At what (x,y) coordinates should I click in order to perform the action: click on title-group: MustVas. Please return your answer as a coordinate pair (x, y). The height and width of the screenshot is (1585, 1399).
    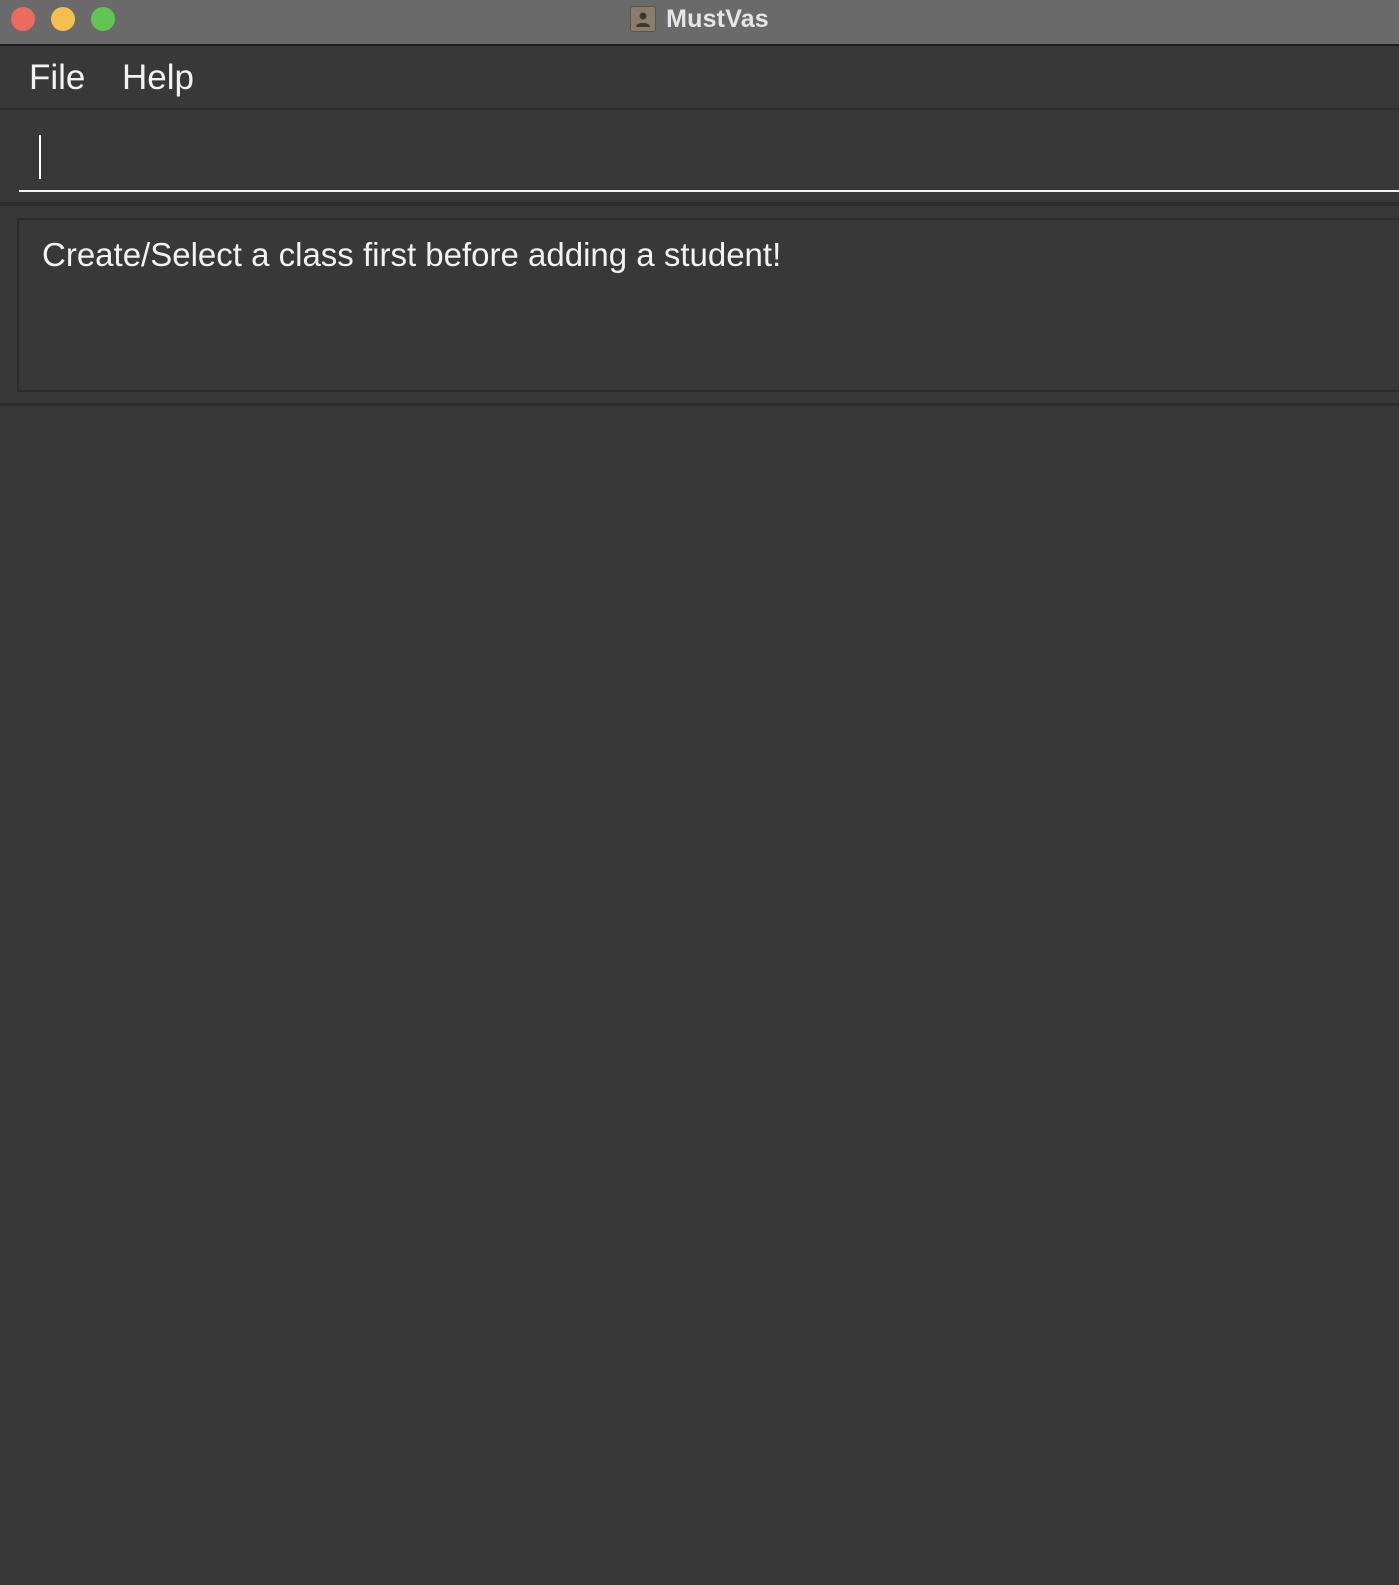
    Looking at the image, I should click on (699, 19).